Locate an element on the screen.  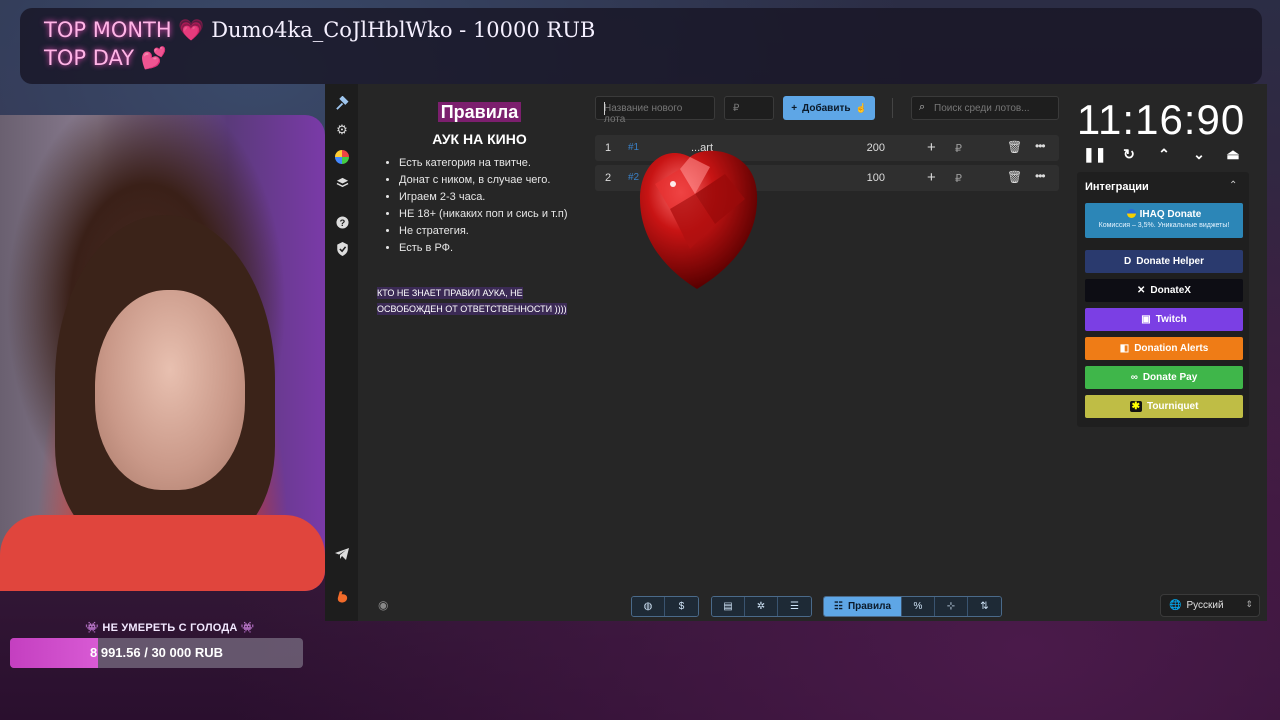
top-month-value: Dumo4ka_CoJlHblWko - 10000 RUB is located at coordinates (403, 30).